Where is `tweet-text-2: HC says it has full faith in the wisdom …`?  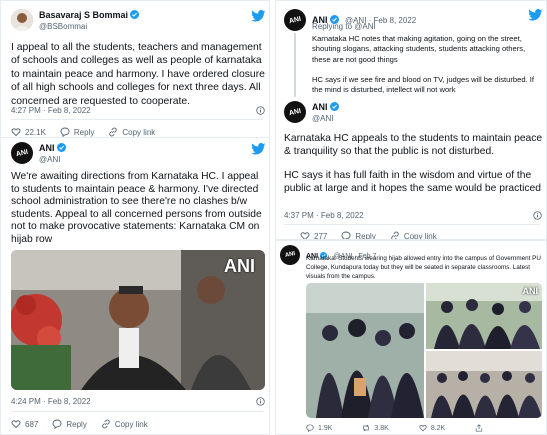 tweet-text-2: HC says it has full faith in the wisdom … is located at coordinates (413, 182).